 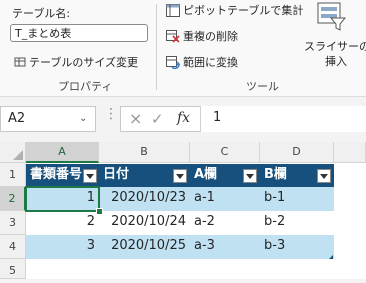 What do you see at coordinates (173, 62) in the screenshot?
I see `convert-to-range-icon` at bounding box center [173, 62].